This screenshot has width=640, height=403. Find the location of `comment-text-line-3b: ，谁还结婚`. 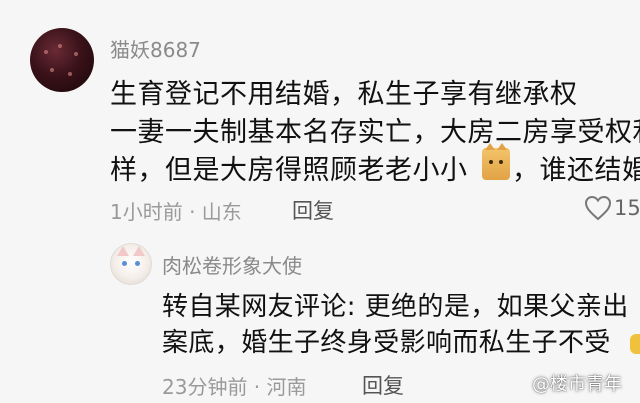

comment-text-line-3b: ，谁还结婚 is located at coordinates (576, 170).